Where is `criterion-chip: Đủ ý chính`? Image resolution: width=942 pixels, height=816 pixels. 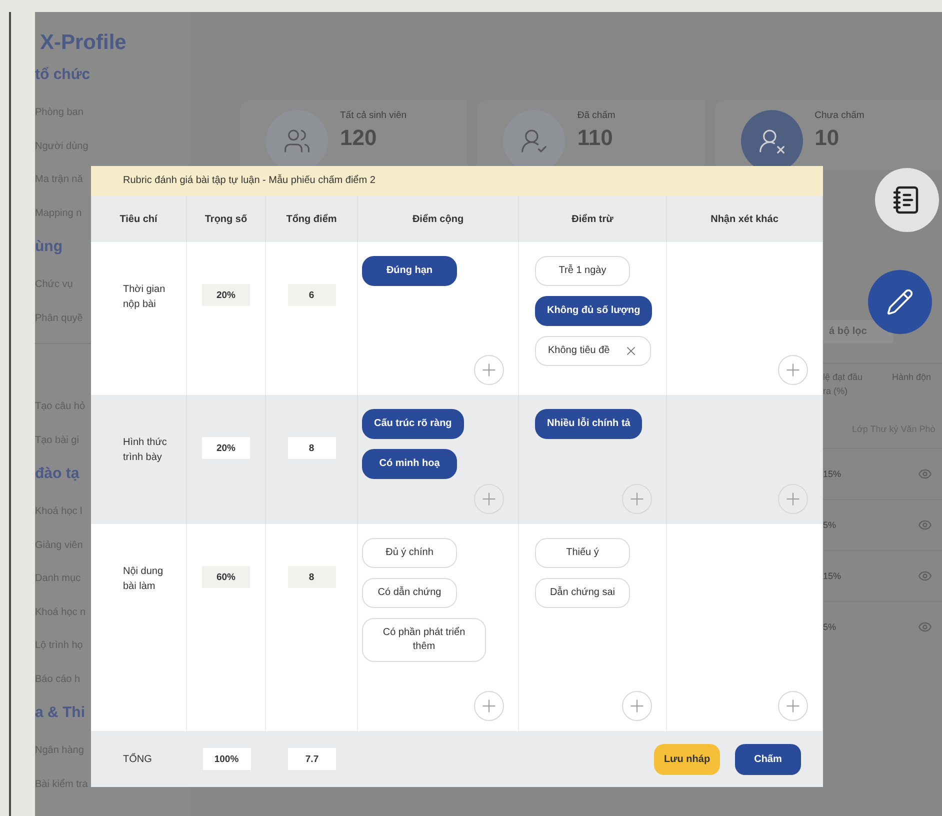 criterion-chip: Đủ ý chính is located at coordinates (409, 553).